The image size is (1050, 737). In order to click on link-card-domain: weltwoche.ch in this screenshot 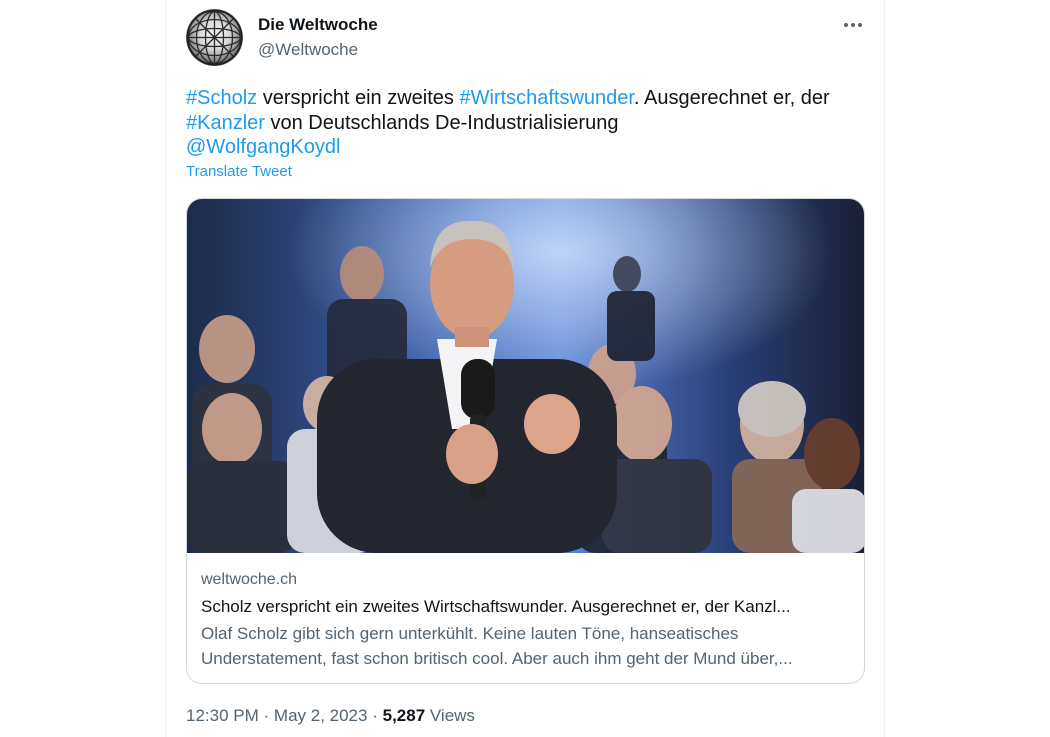, I will do `click(249, 579)`.